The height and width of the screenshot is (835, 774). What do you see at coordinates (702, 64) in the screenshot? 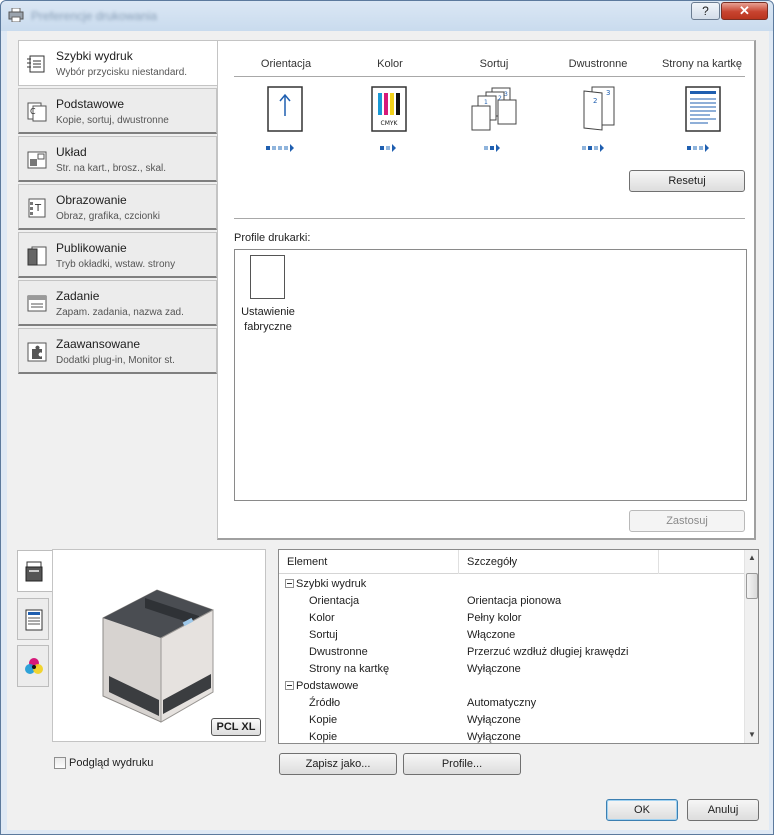
I see `column-heading-pages-per-sheet: Strony na kartkę` at bounding box center [702, 64].